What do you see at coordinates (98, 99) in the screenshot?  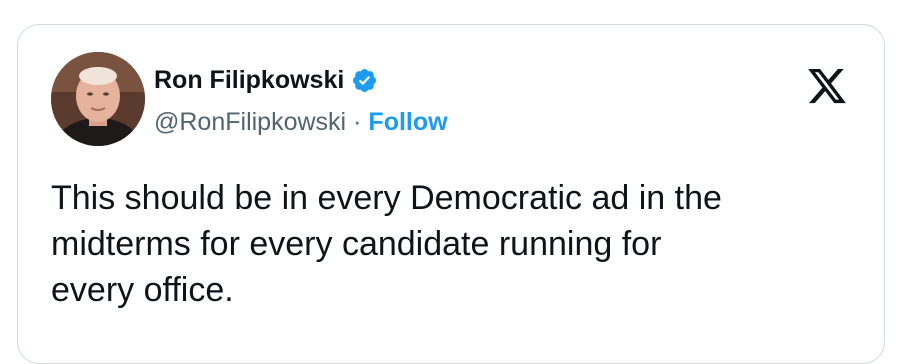 I see `avatar` at bounding box center [98, 99].